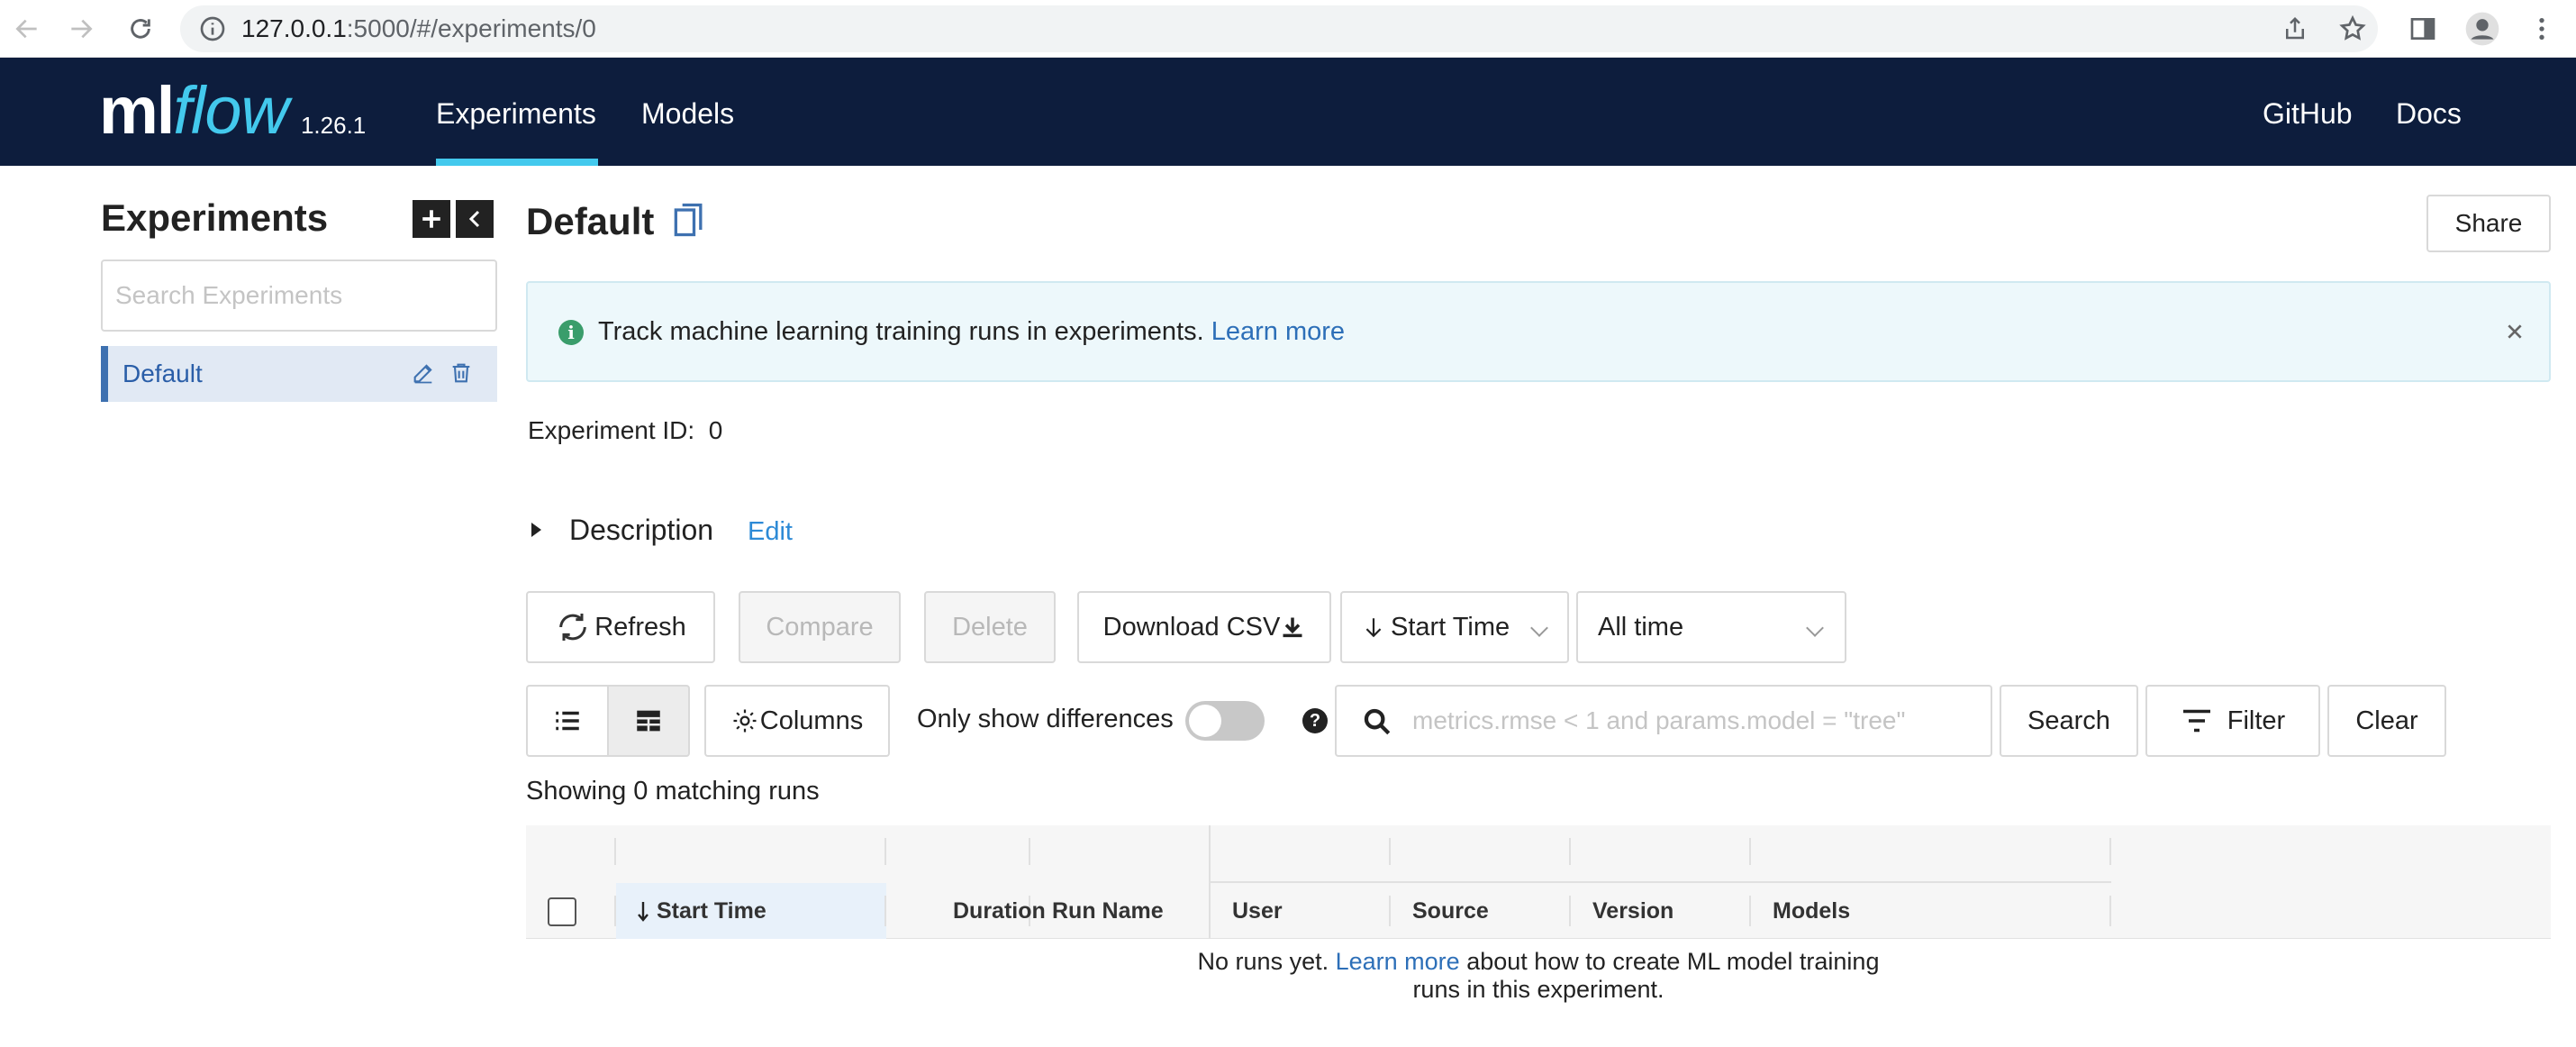 The height and width of the screenshot is (1047, 2576). Describe the element at coordinates (1811, 911) in the screenshot. I see `col-header-models: Models` at that location.